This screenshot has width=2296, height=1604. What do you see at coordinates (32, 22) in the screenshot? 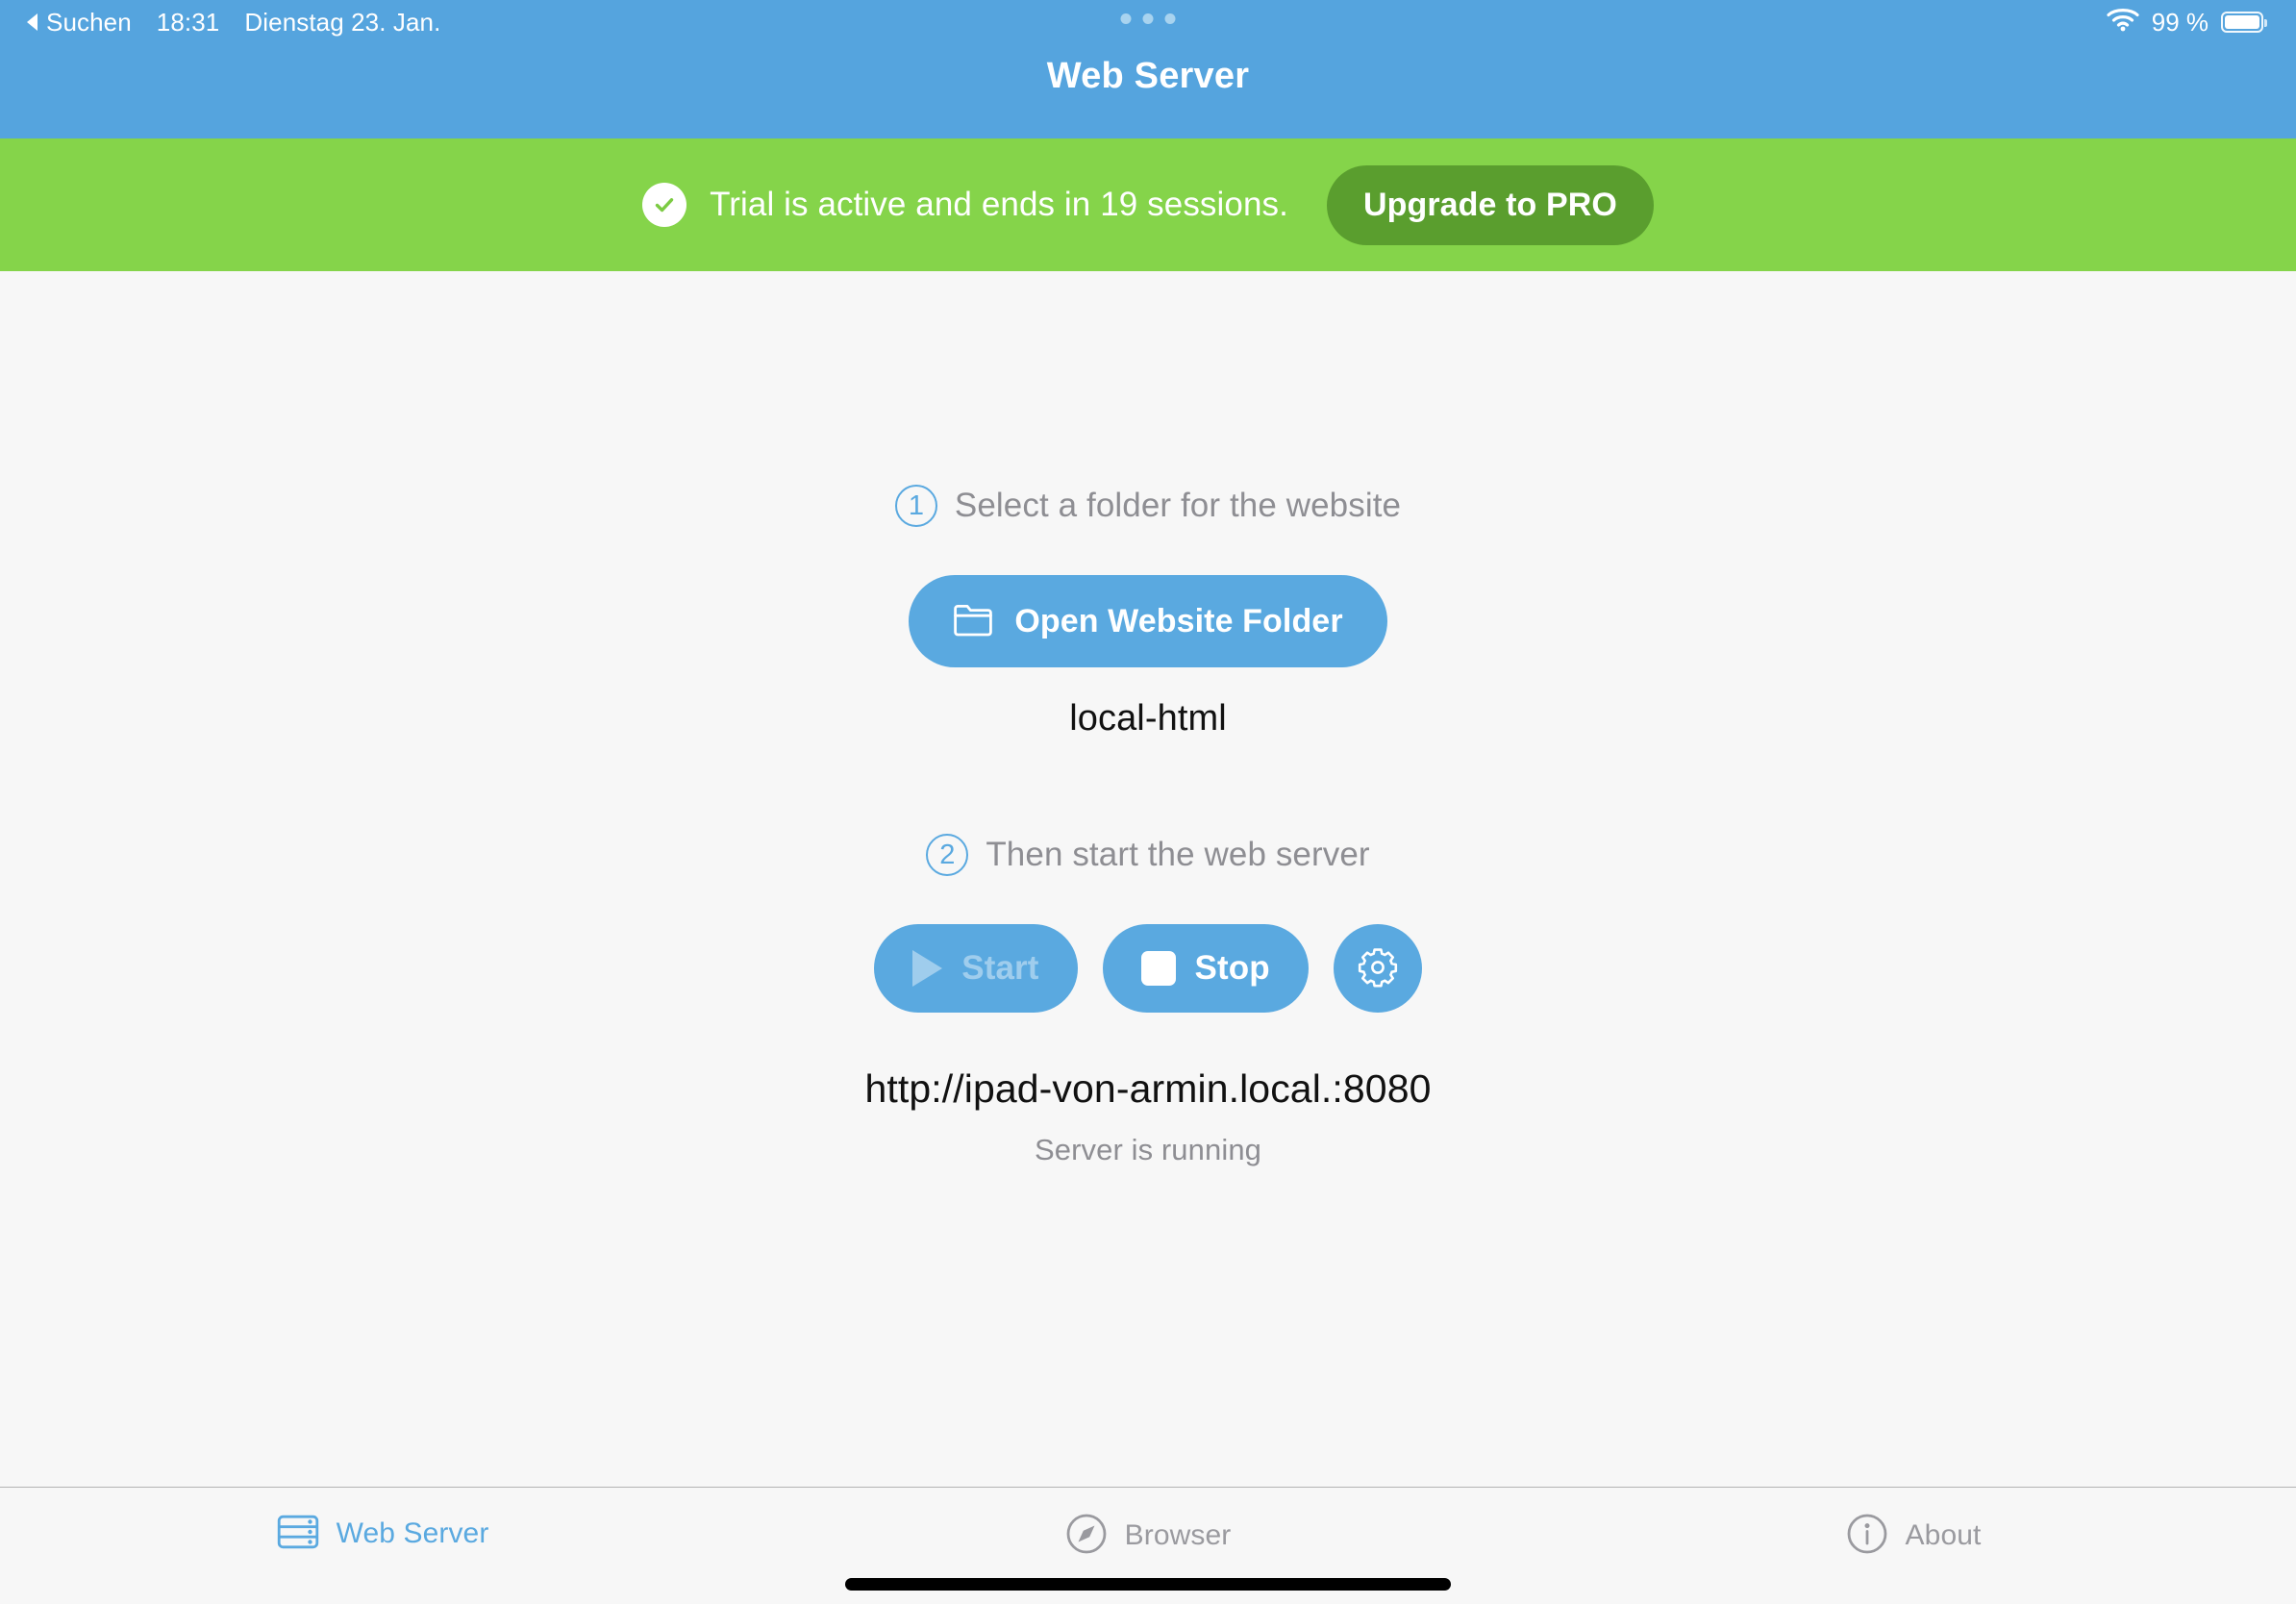
I see `back-triangle-icon` at bounding box center [32, 22].